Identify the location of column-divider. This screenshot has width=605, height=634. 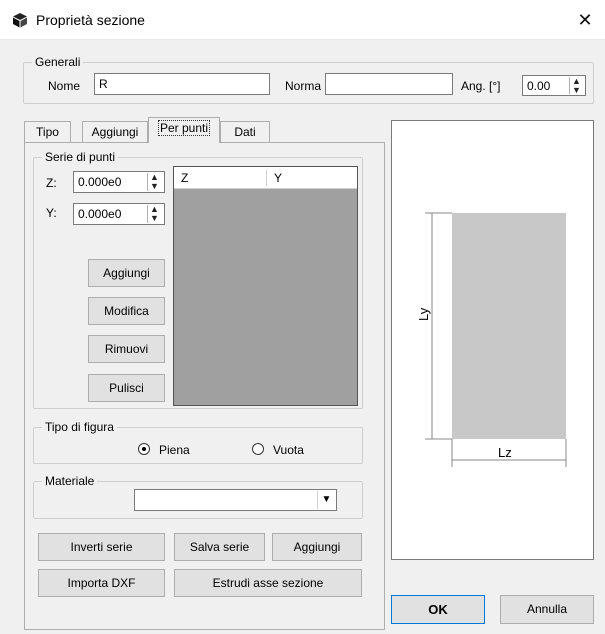
(266, 178).